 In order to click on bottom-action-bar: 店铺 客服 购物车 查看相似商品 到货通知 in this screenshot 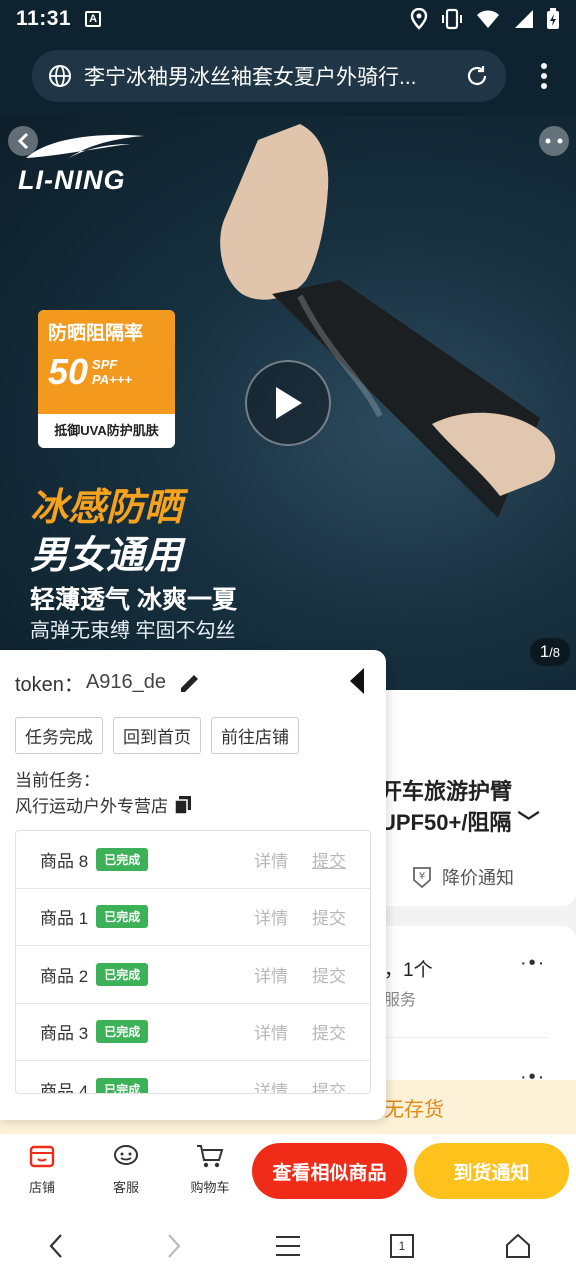, I will do `click(288, 1172)`.